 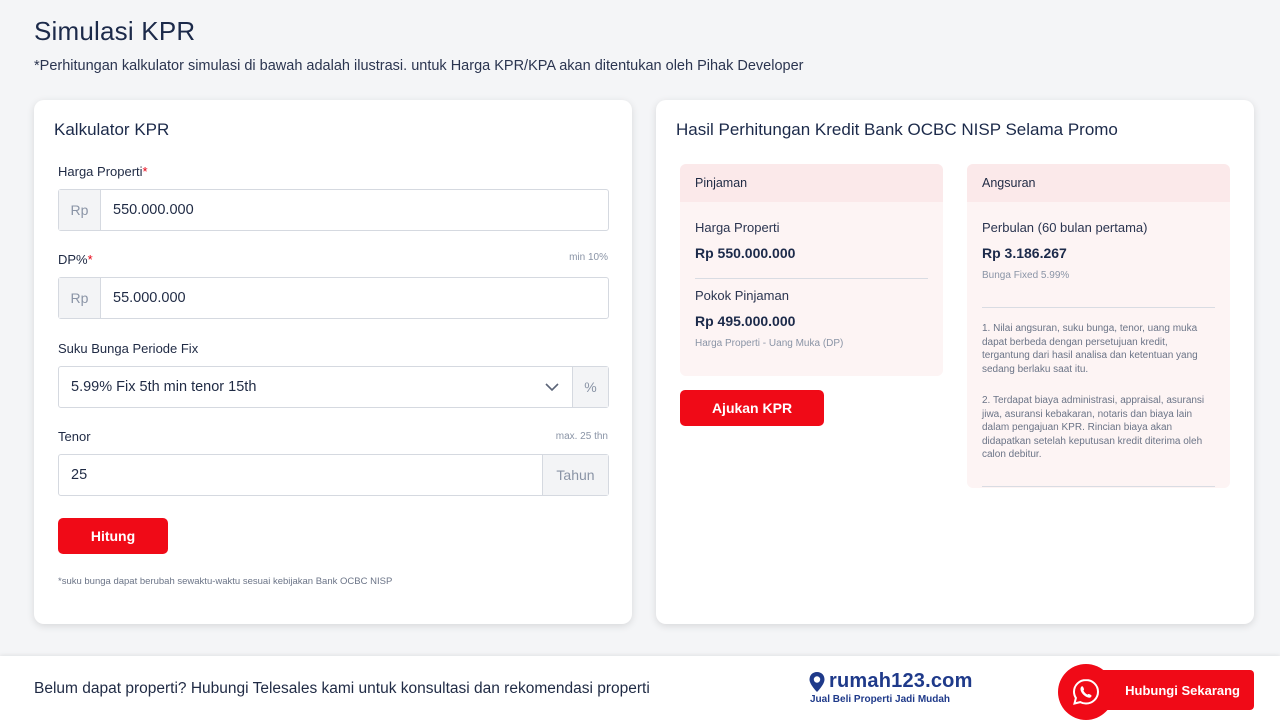 I want to click on apply-kpr-button: Ajukan KPR, so click(x=752, y=408).